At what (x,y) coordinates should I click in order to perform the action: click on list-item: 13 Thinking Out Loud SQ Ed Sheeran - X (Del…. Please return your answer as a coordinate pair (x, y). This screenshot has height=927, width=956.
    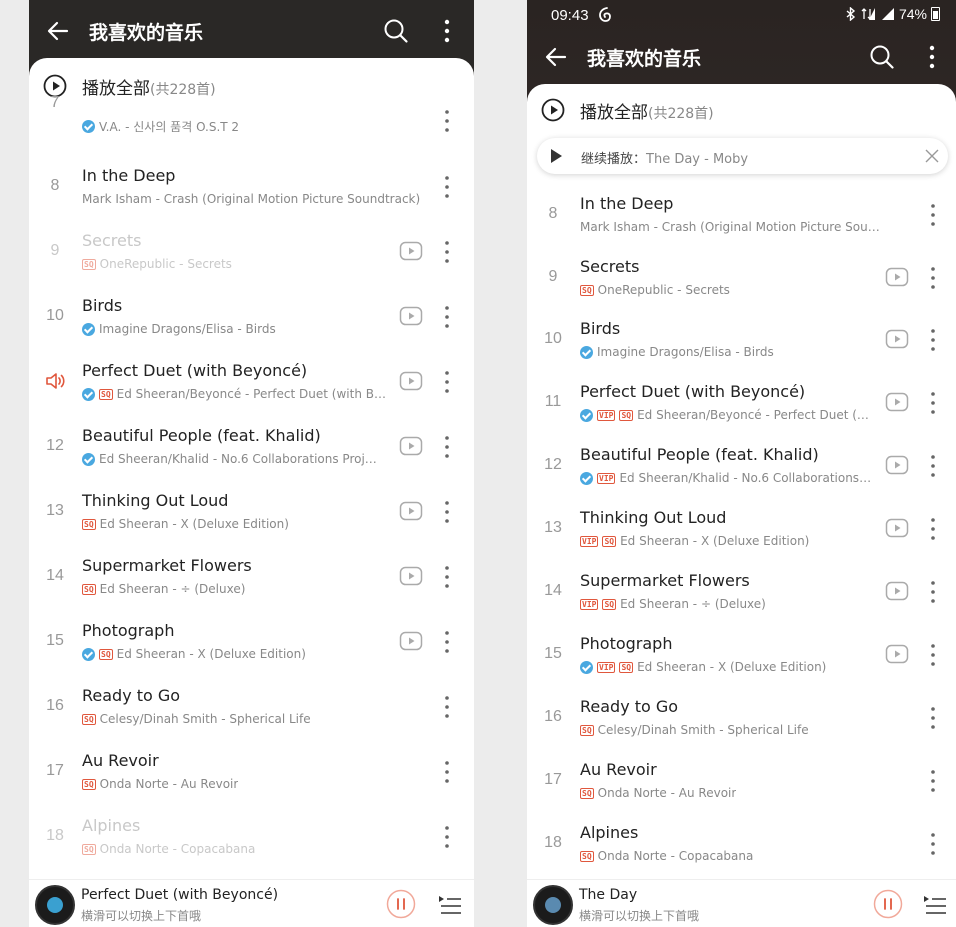
    Looking at the image, I should click on (251, 512).